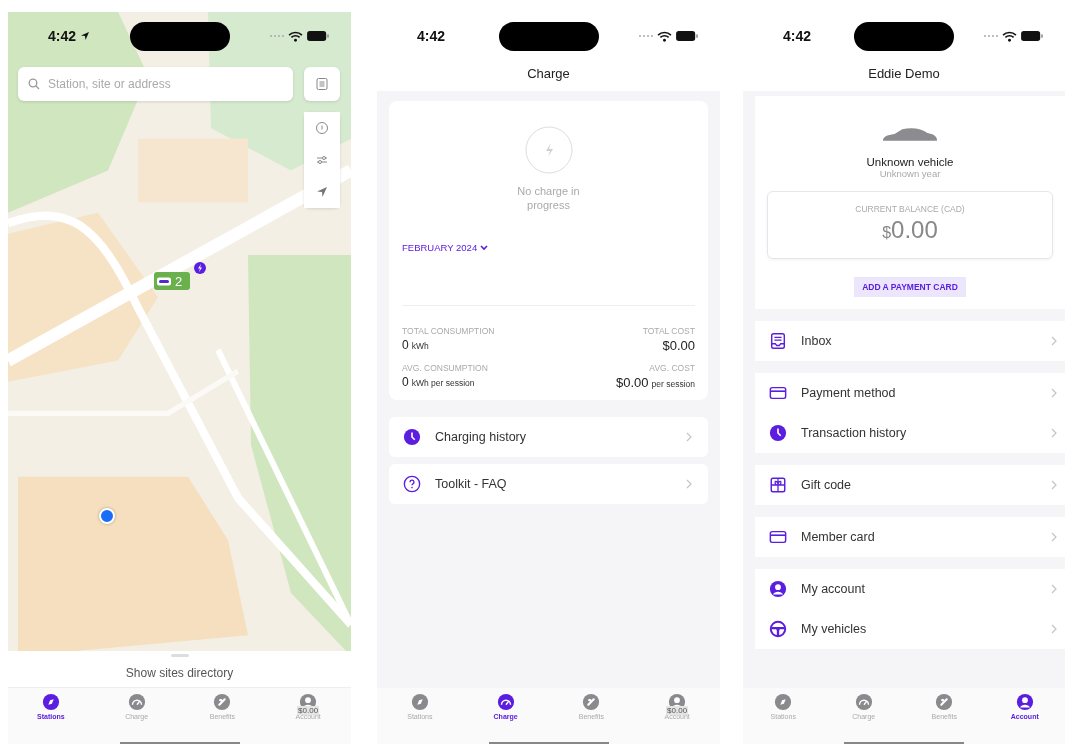 The width and height of the screenshot is (1065, 744). Describe the element at coordinates (910, 230) in the screenshot. I see `balance-amount: $0.00` at that location.